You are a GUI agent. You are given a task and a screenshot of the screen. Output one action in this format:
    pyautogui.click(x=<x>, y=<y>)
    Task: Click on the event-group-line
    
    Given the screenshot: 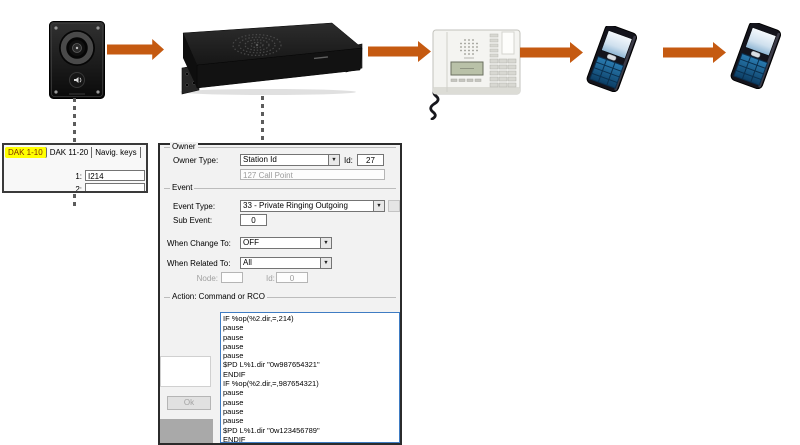 What is the action you would take?
    pyautogui.click(x=280, y=188)
    